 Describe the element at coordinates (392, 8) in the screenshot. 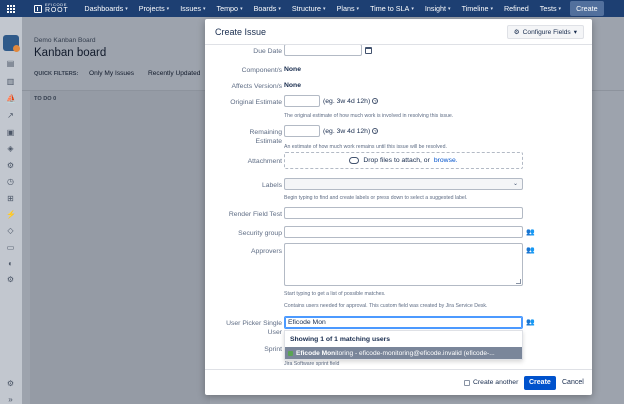

I see `nav-time-to-sla: Time to SLA ▾` at that location.